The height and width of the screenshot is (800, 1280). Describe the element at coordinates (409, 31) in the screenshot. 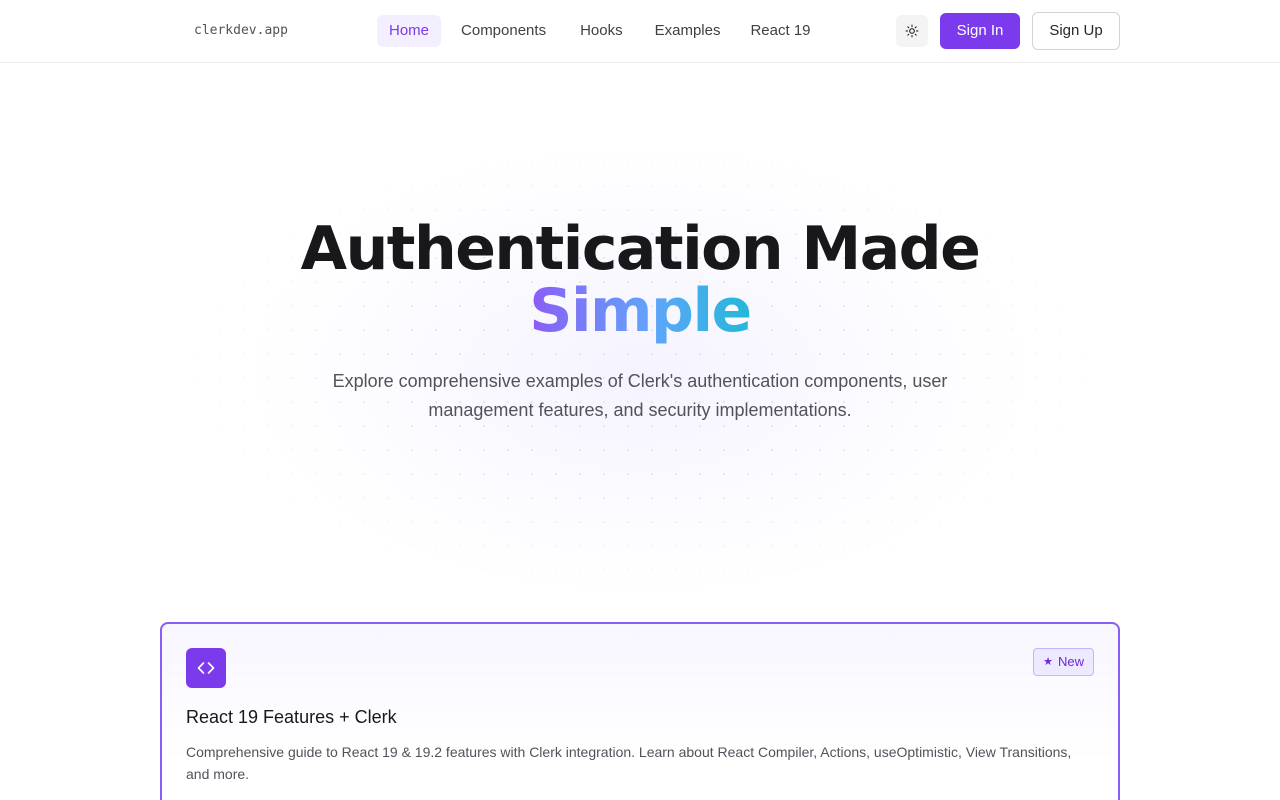

I see `nav-item-home: Home` at that location.